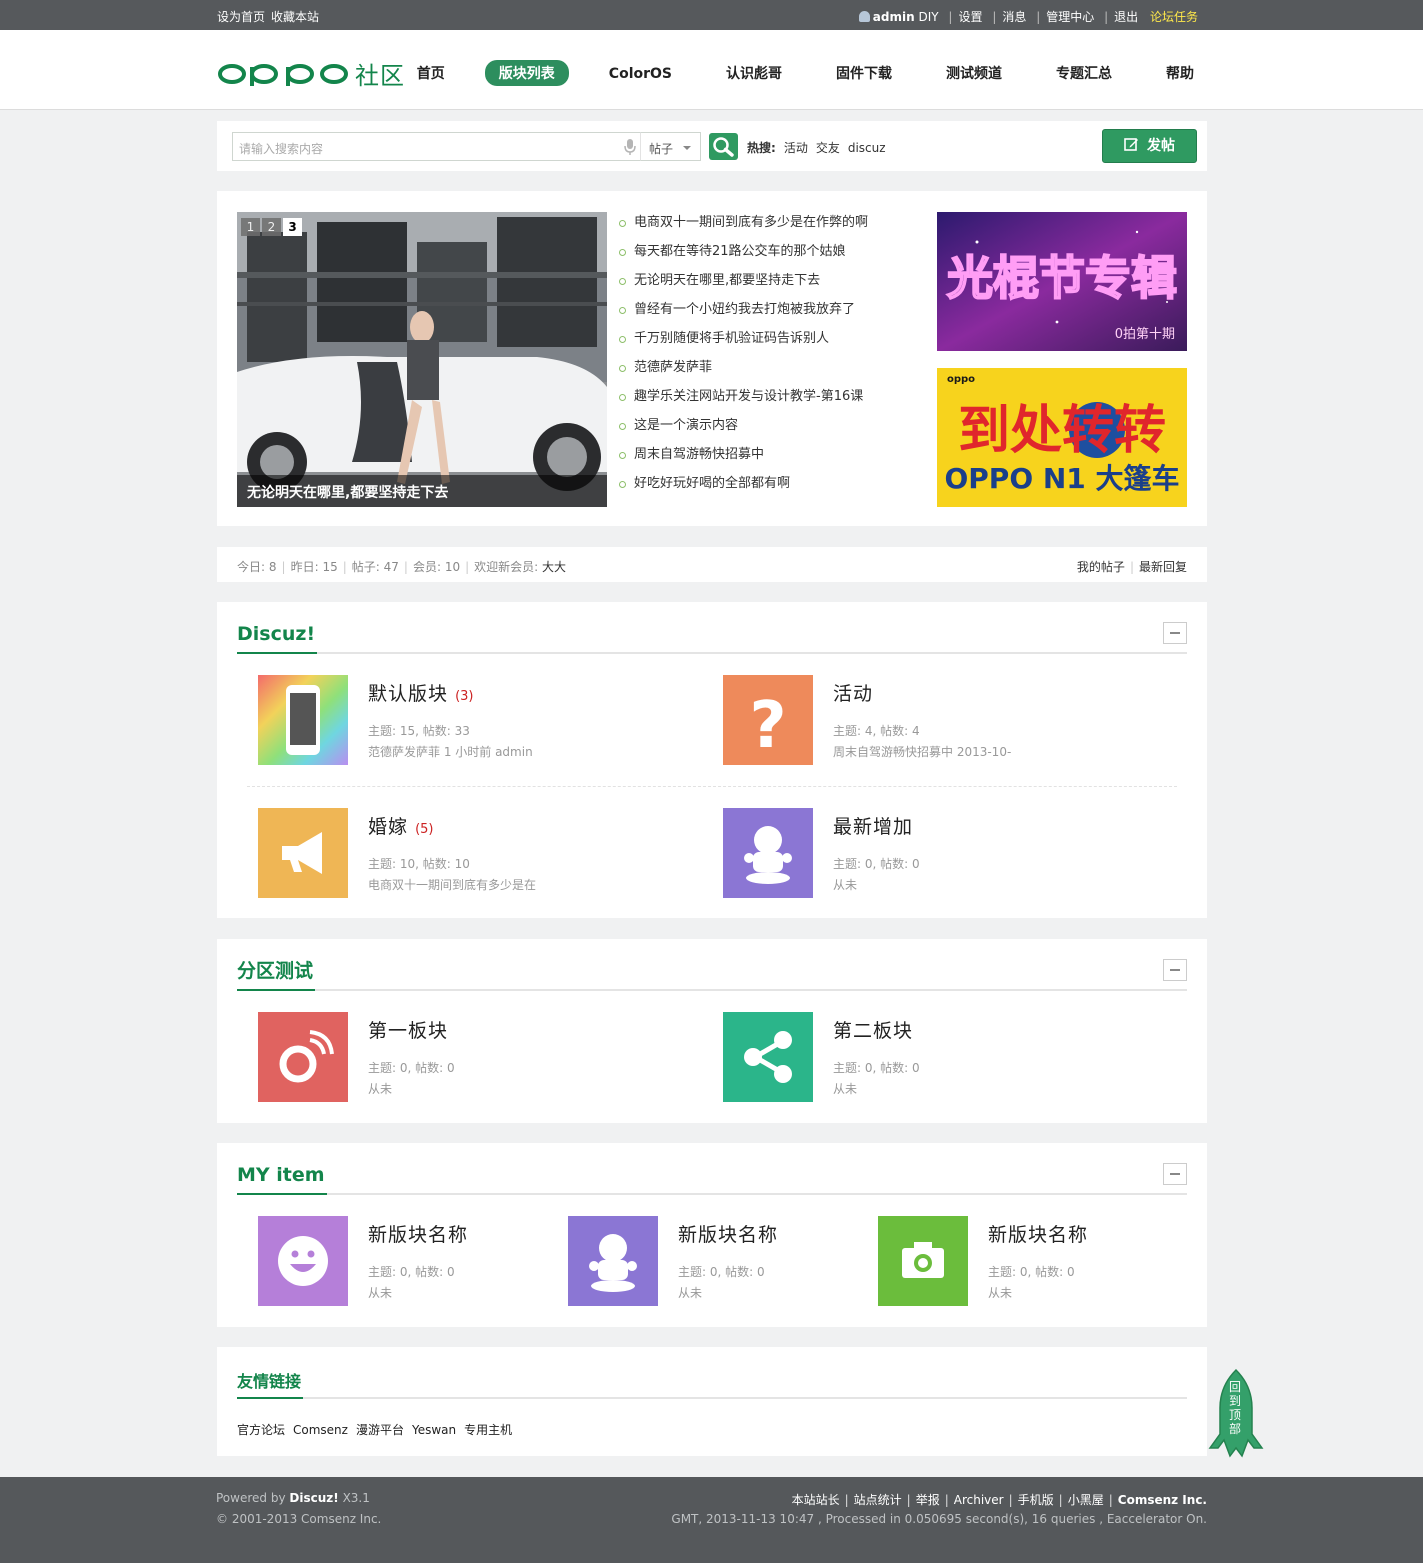 This screenshot has height=1563, width=1423. Describe the element at coordinates (979, 1500) in the screenshot. I see `footer-link: Archiver` at that location.